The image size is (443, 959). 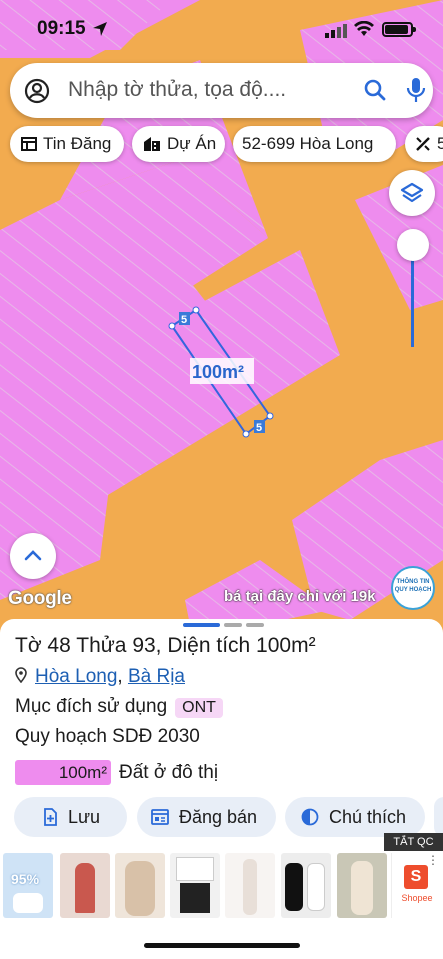 I want to click on shopee-ad: ⋮ S Shopee, so click(x=417, y=885).